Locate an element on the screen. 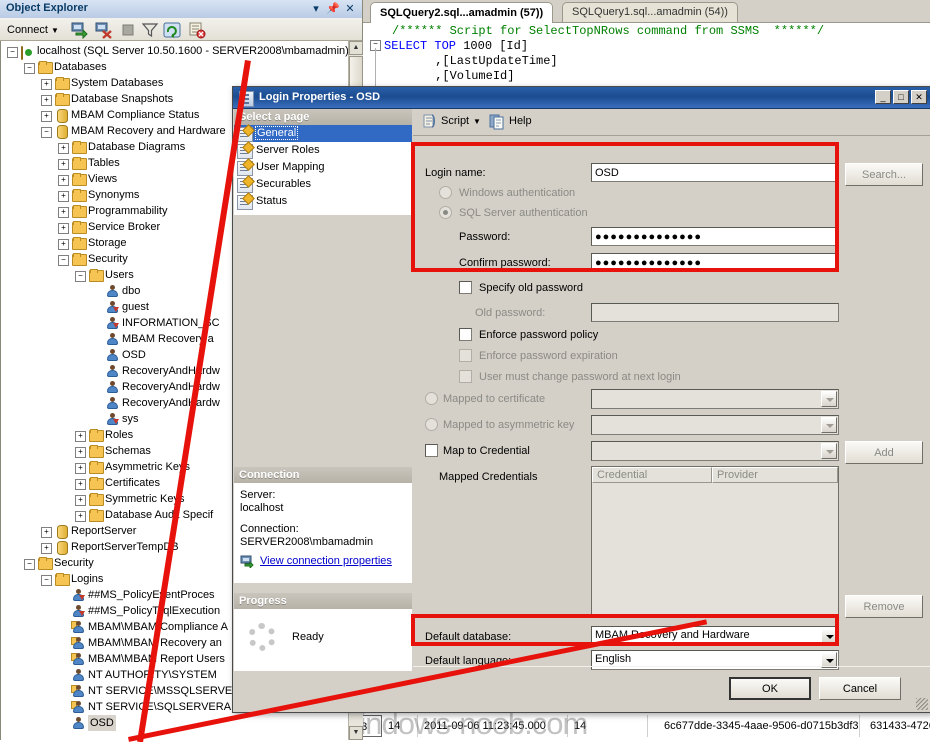  tab-sqlquery1: SQLQuery1.sql...amadmin (54)) is located at coordinates (650, 12).